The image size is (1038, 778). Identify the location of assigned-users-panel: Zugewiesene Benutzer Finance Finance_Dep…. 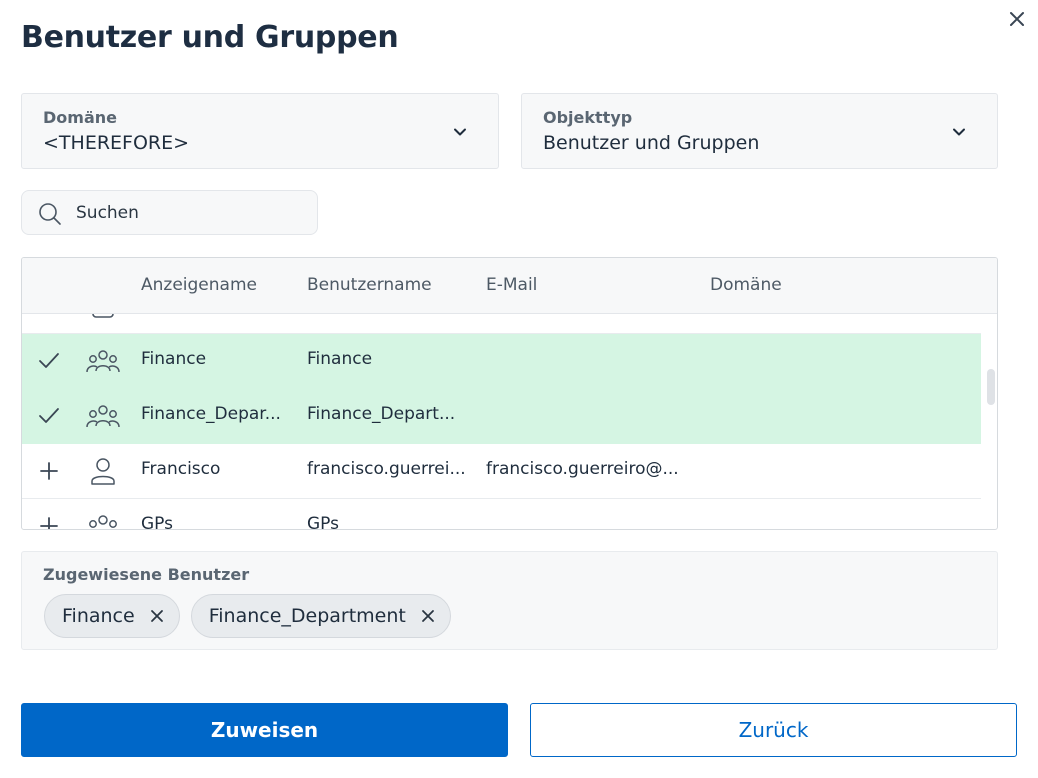
(509, 600).